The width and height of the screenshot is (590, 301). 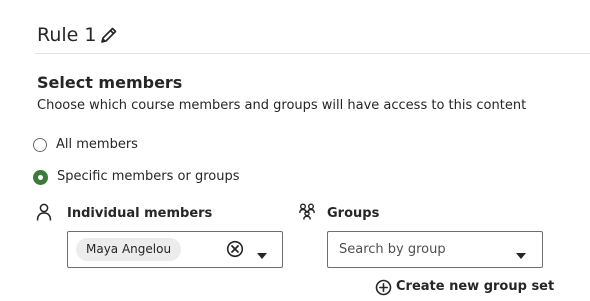 What do you see at coordinates (110, 82) in the screenshot?
I see `section-title: Select members` at bounding box center [110, 82].